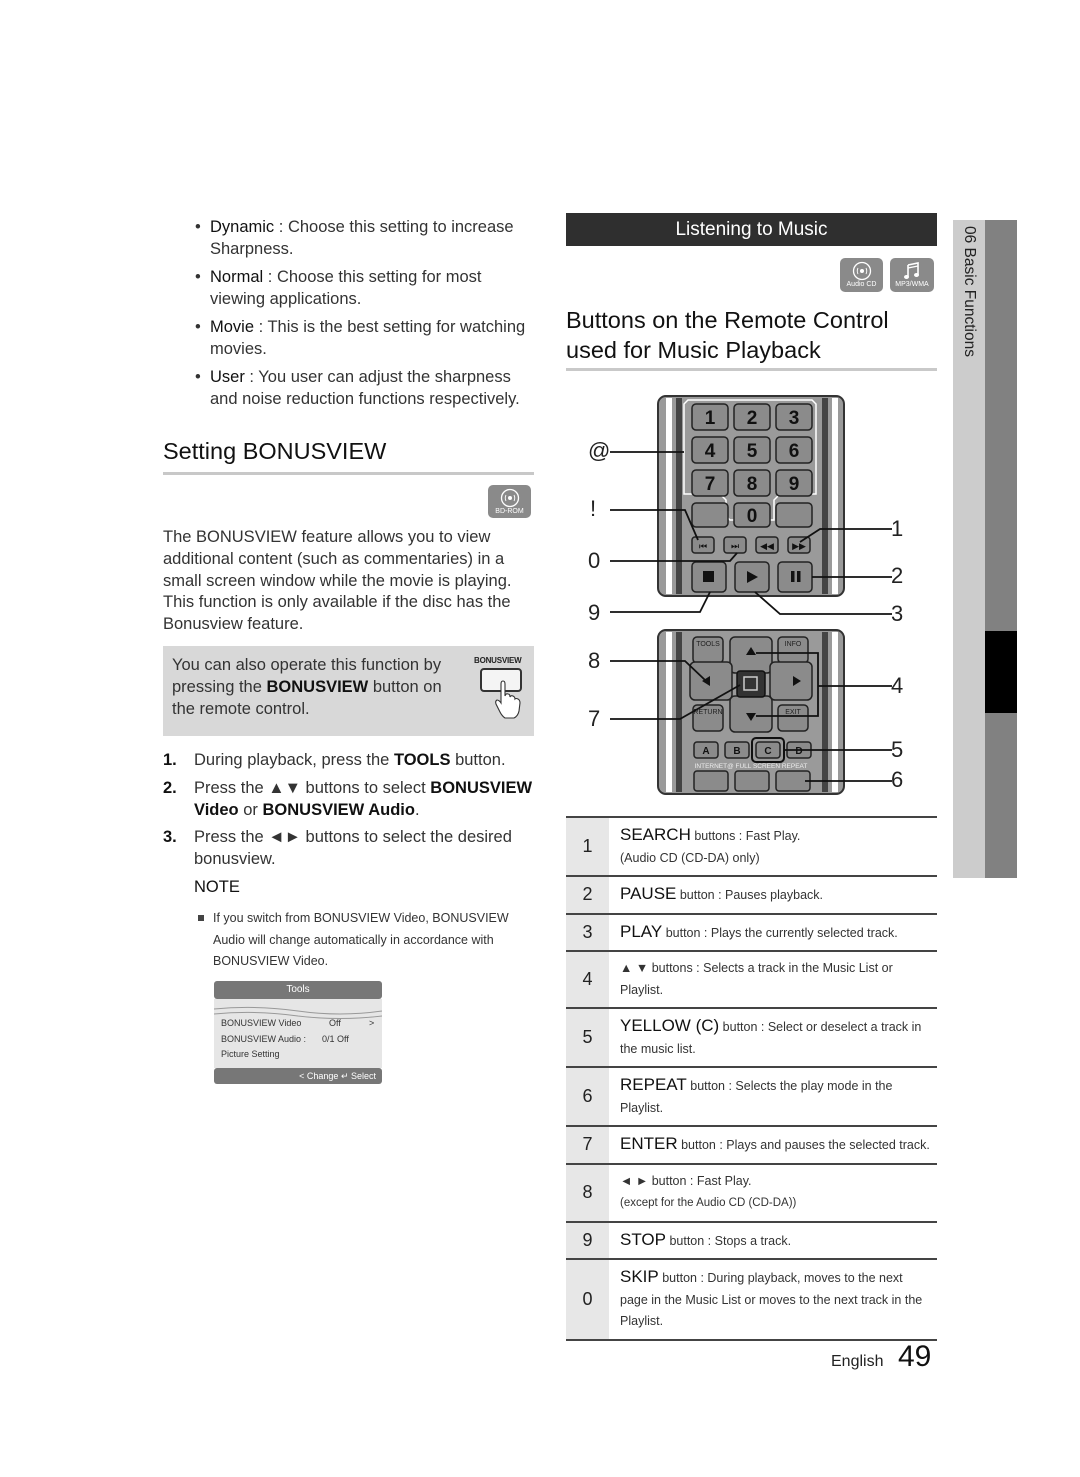  I want to click on footer-language: English, so click(857, 1361).